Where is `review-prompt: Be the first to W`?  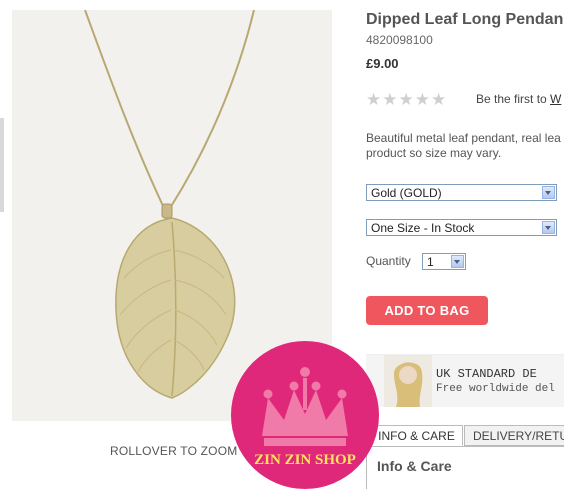
review-prompt: Be the first to W is located at coordinates (518, 99).